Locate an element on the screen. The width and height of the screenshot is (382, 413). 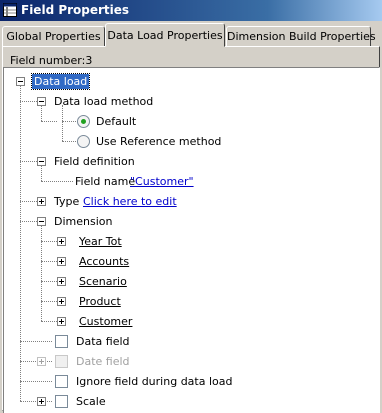
tree-node-type: Type is located at coordinates (66, 201).